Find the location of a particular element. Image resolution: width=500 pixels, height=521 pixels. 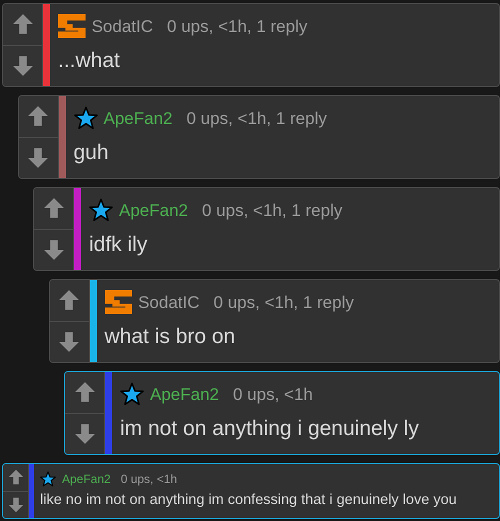

comment-text: like no im not on anything im confessing that i genuinely love you is located at coordinates (248, 500).